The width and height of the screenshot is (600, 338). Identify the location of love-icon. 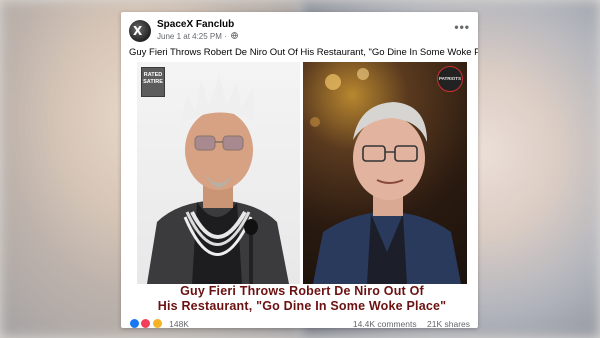
(146, 323).